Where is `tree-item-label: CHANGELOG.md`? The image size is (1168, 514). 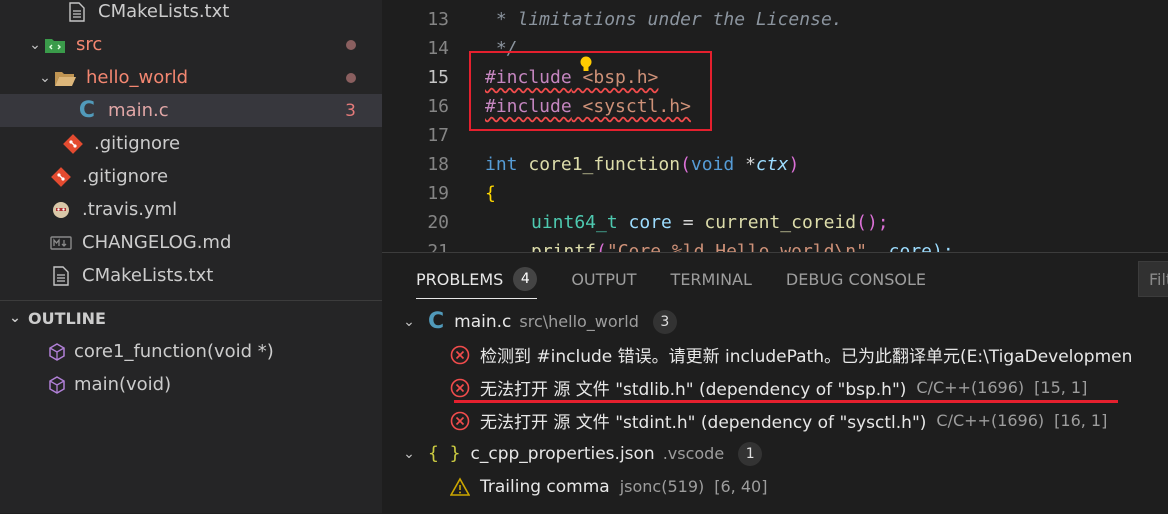 tree-item-label: CHANGELOG.md is located at coordinates (157, 242).